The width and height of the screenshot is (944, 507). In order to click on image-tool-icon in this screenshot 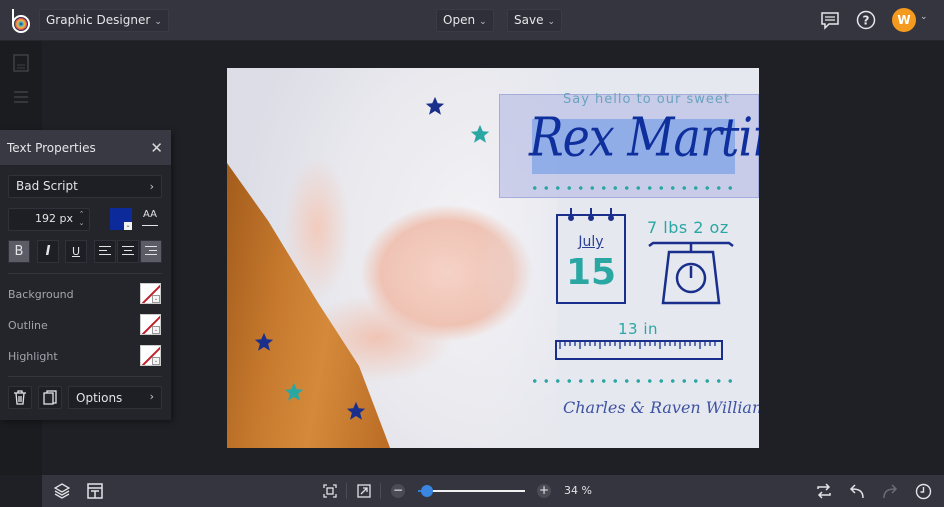, I will do `click(21, 63)`.